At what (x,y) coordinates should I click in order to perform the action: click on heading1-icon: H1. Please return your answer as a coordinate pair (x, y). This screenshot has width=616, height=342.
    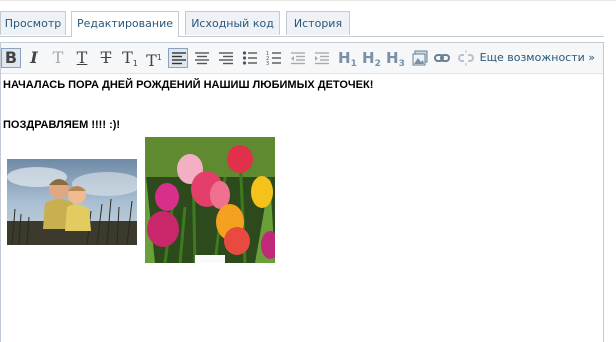
    Looking at the image, I should click on (347, 58).